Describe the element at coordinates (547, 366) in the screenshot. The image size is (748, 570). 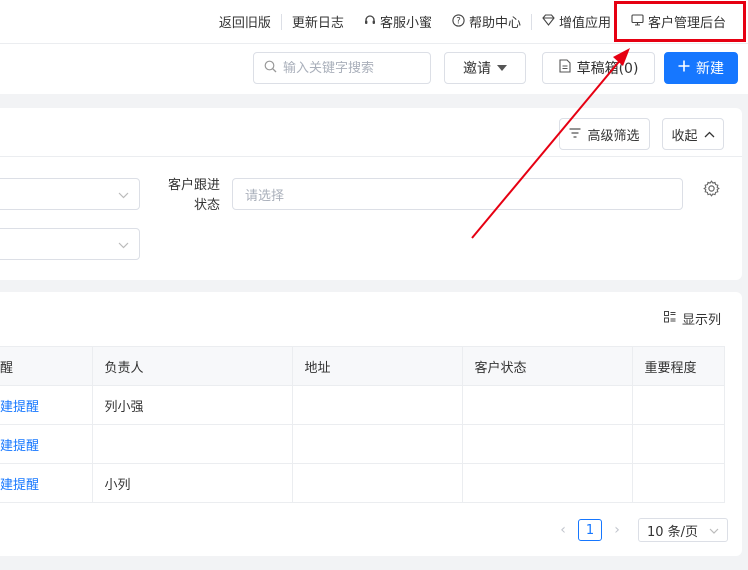
I see `column-header-customer-status: 客户状态` at that location.